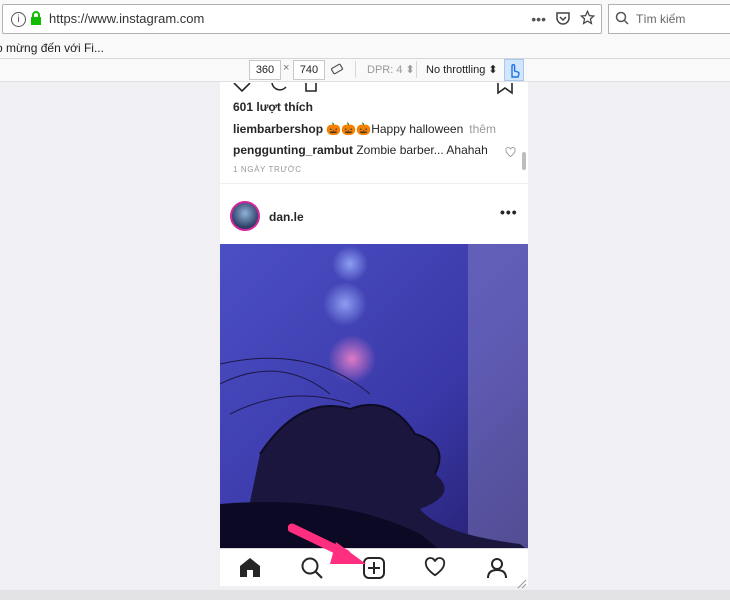 This screenshot has width=730, height=600. I want to click on caption-username: liembarbershop, so click(278, 129).